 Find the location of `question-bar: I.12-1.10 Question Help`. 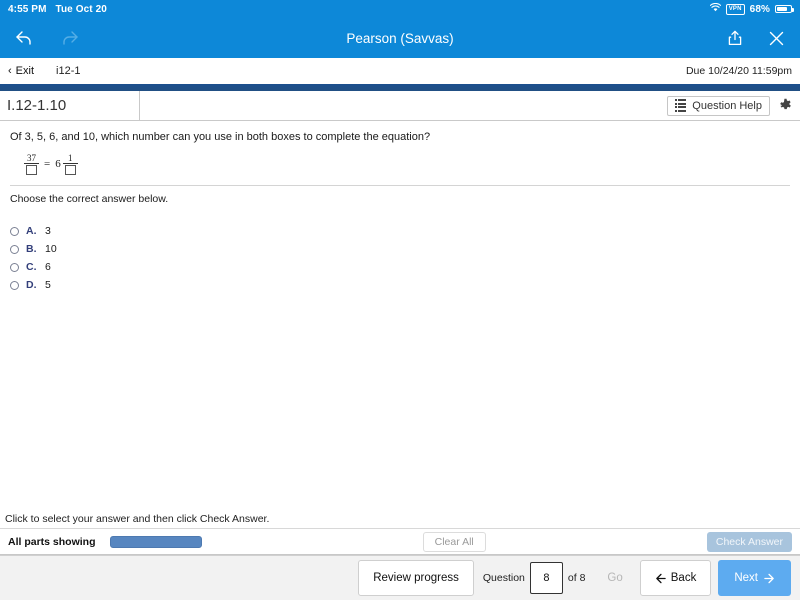

question-bar: I.12-1.10 Question Help is located at coordinates (400, 106).